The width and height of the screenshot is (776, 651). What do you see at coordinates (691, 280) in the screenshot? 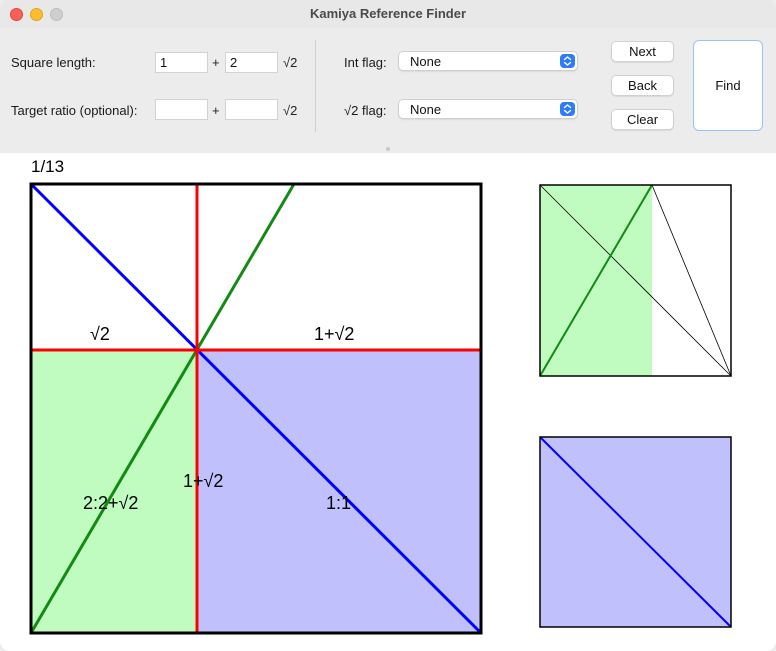
I see `thumb1-slant-line` at bounding box center [691, 280].